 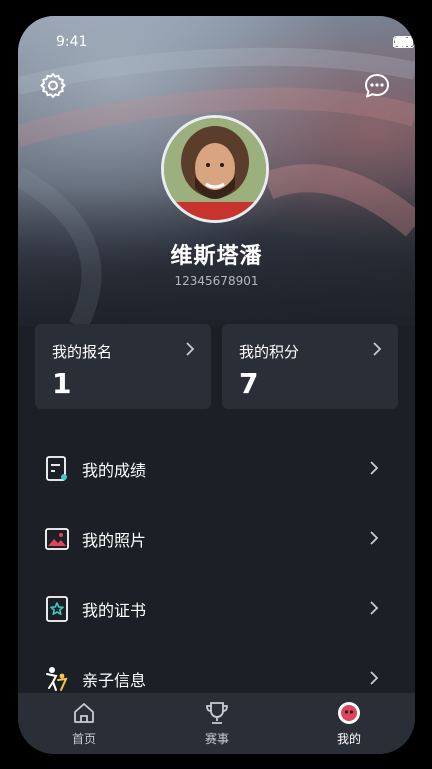 I want to click on trophy-icon, so click(x=217, y=713).